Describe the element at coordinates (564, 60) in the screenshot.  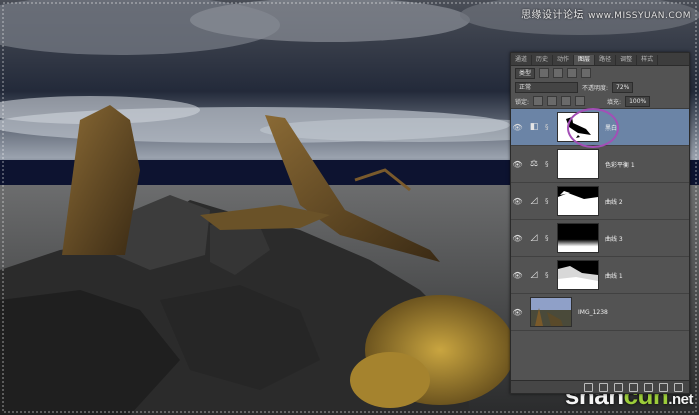
I see `tab-actions: 动作` at that location.